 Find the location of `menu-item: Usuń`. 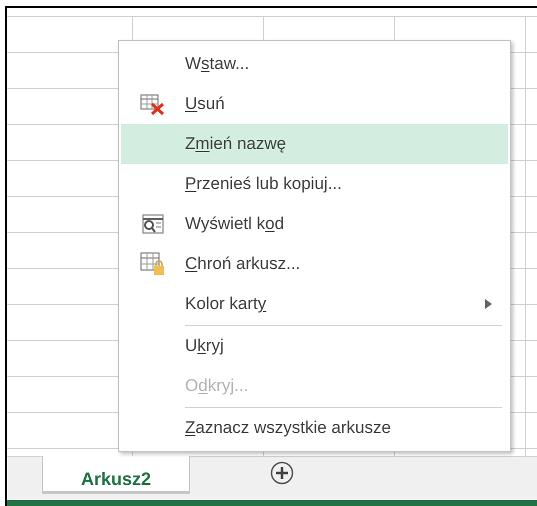

menu-item: Usuń is located at coordinates (314, 104).